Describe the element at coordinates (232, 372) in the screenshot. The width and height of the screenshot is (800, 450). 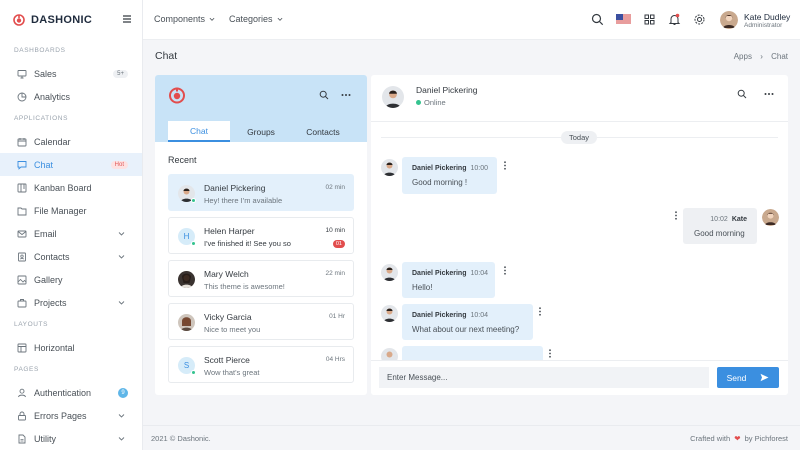
I see `conversation-preview: Wow that's great` at that location.